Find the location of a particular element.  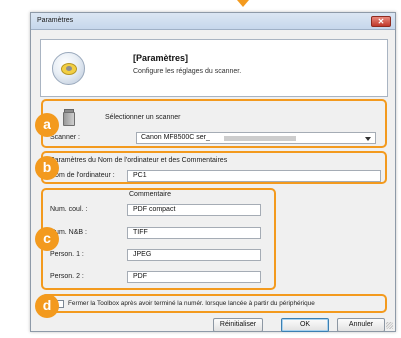

comment-row-label: Person. 2 : is located at coordinates (67, 276).